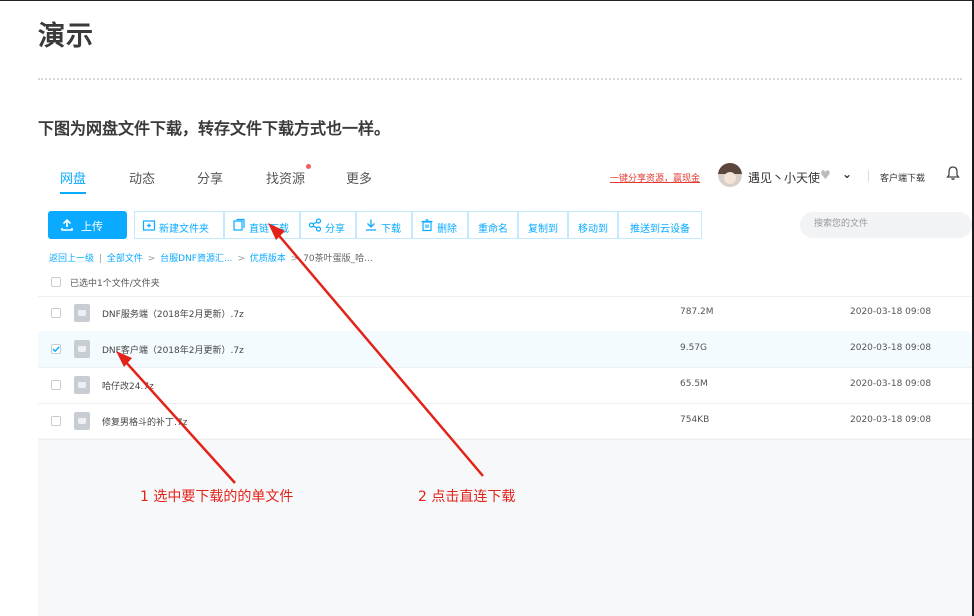 The width and height of the screenshot is (974, 616). What do you see at coordinates (655, 177) in the screenshot?
I see `promo-link: 一键分享资源，赢现金` at bounding box center [655, 177].